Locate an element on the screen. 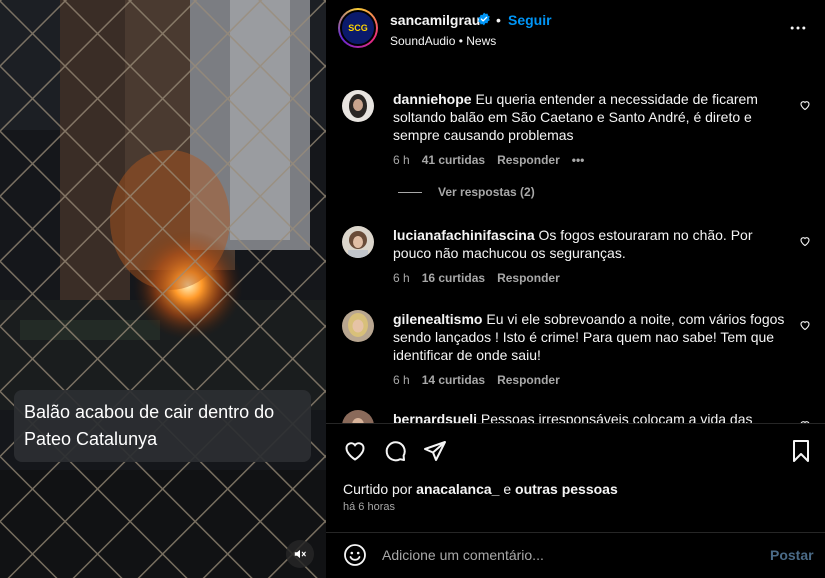  view-replies-button: Ver respostas (2) is located at coordinates (466, 192).